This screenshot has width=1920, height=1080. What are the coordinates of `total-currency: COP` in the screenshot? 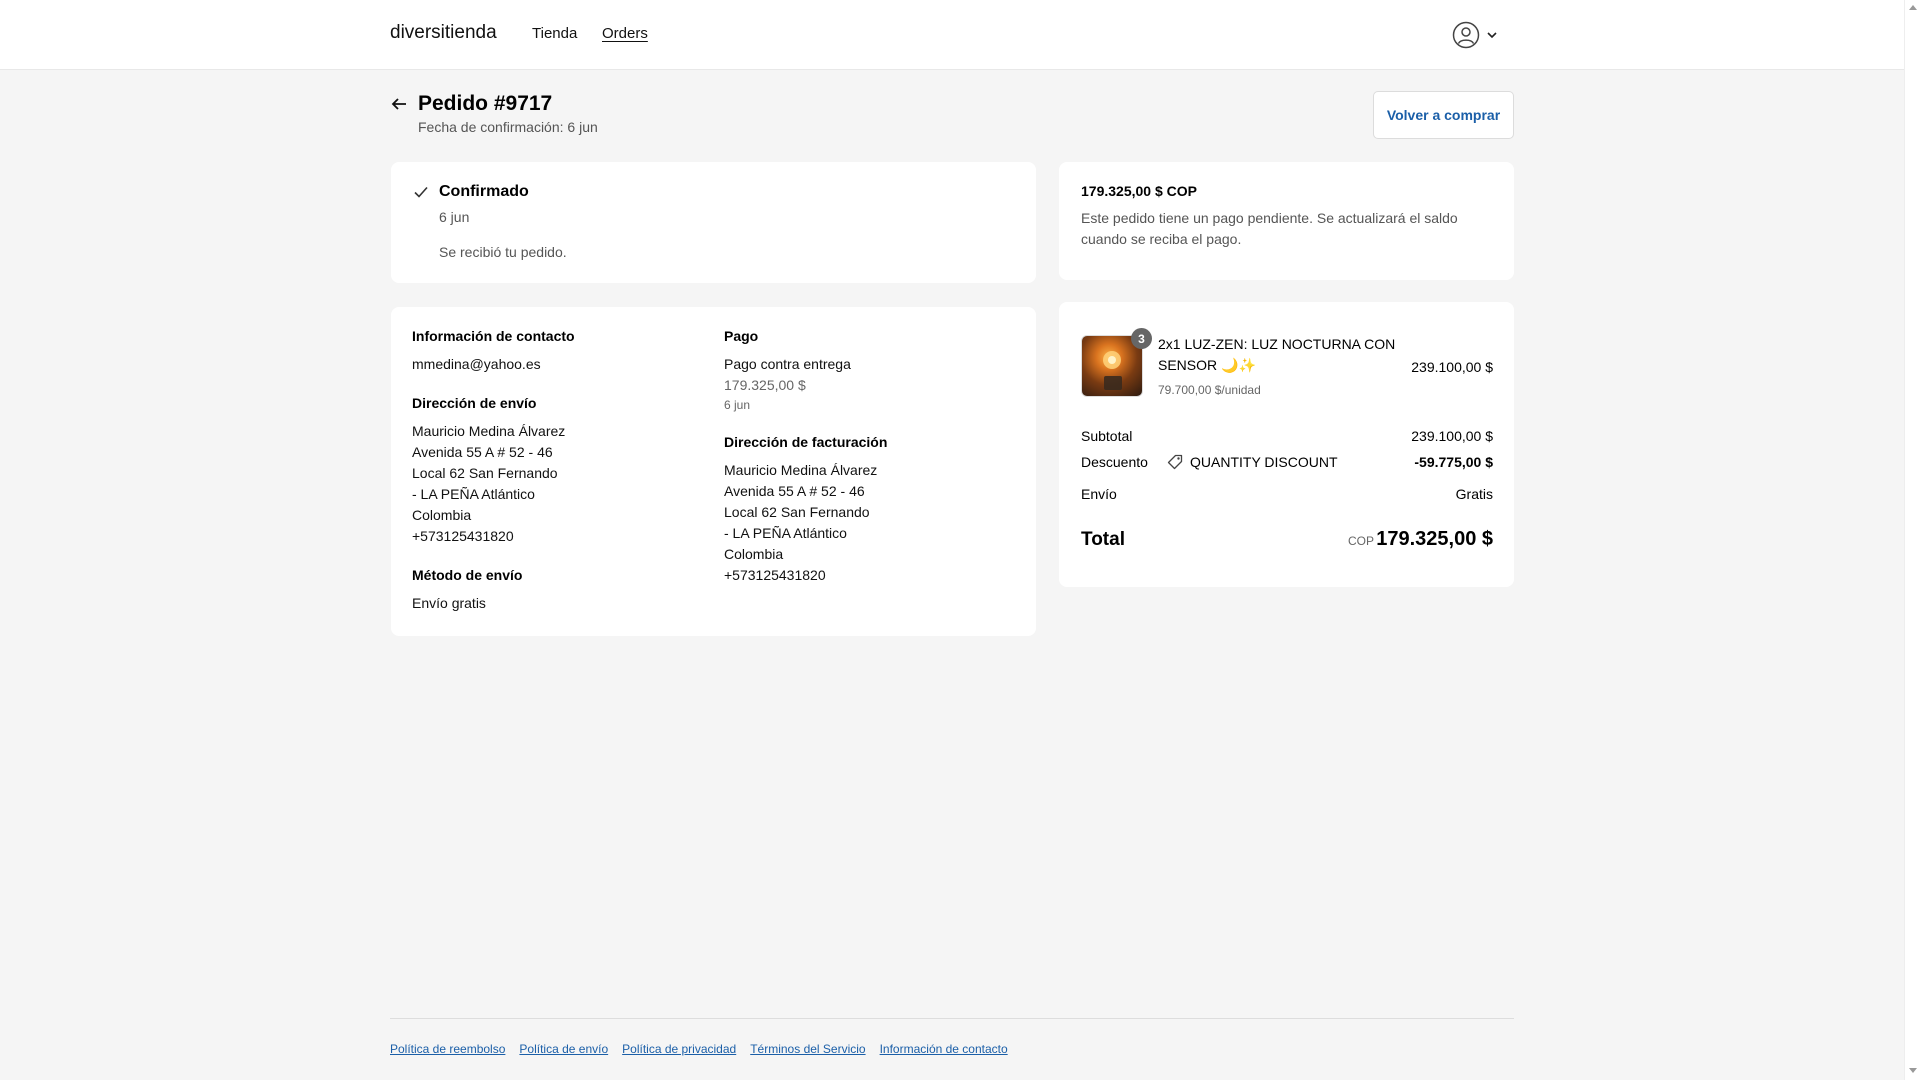 It's located at (1360, 541).